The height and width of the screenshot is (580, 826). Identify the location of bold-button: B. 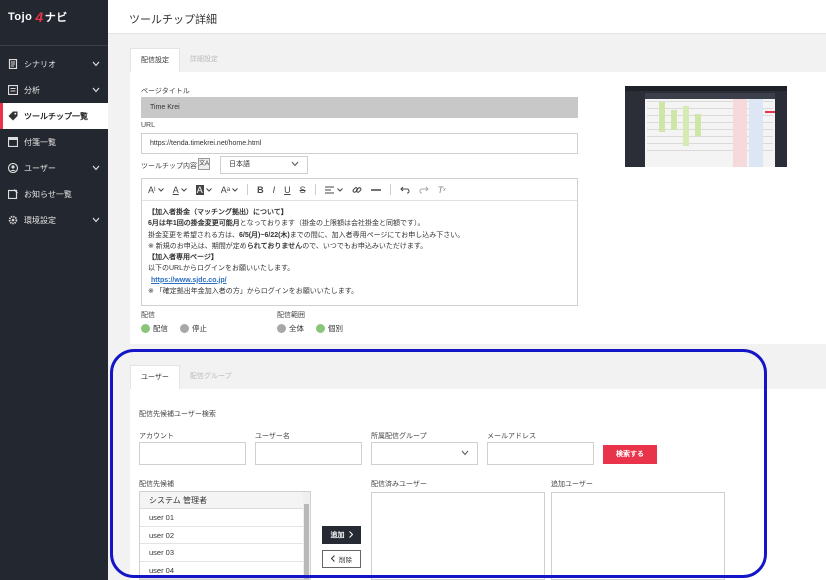
(260, 190).